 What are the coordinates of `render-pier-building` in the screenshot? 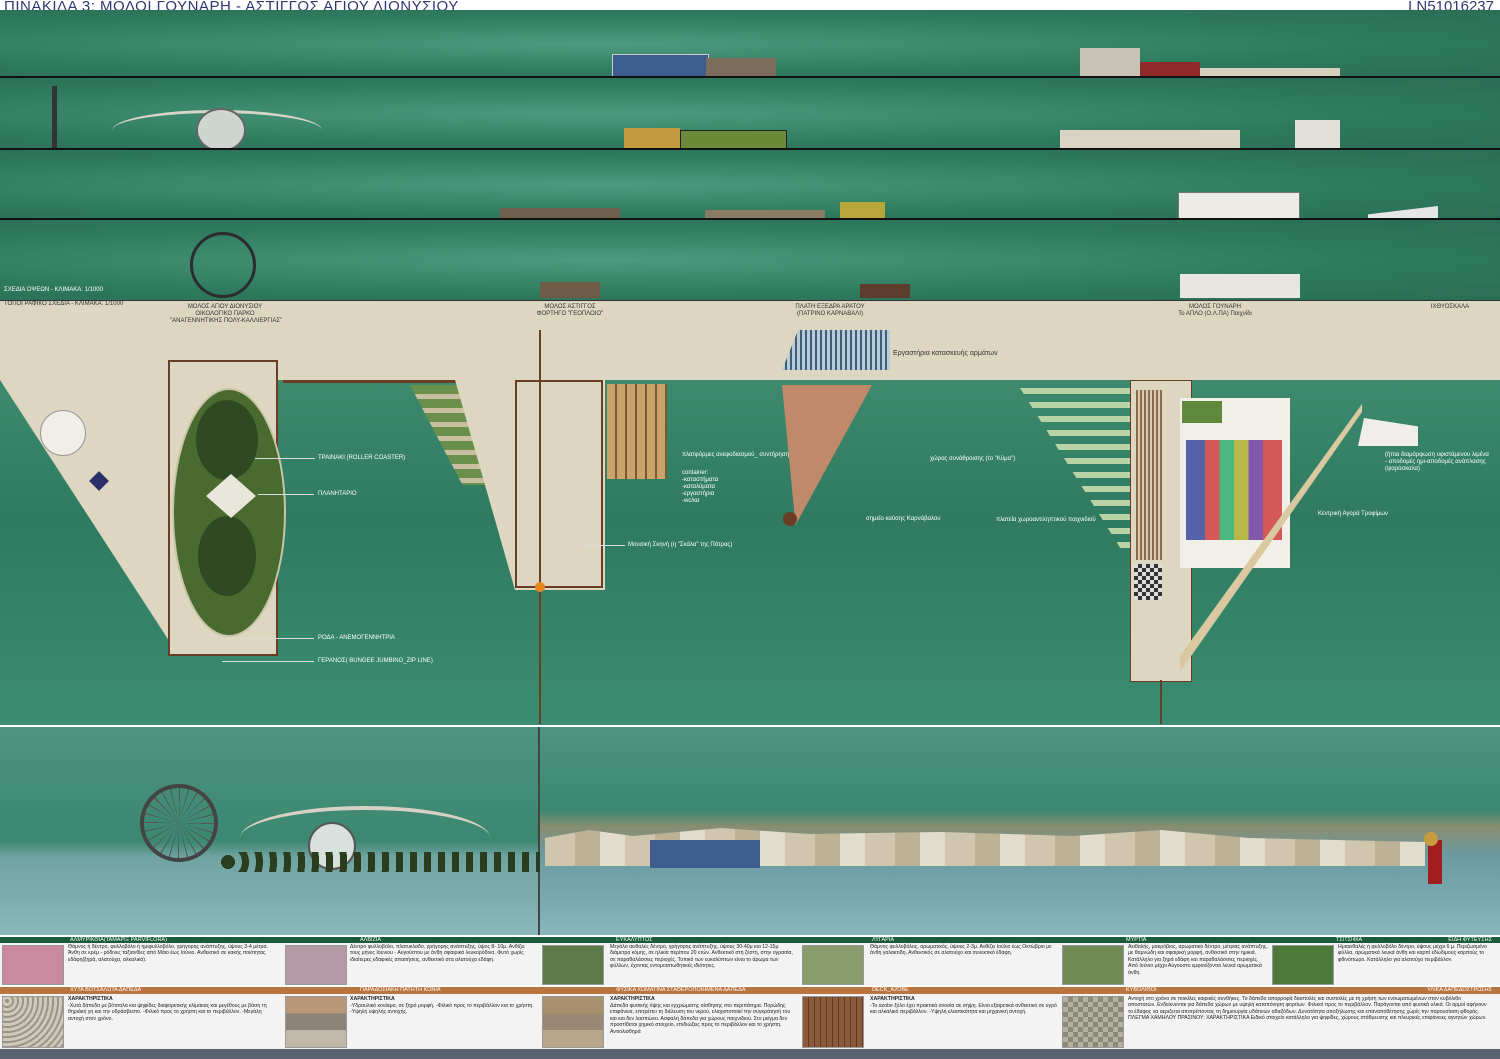 It's located at (705, 854).